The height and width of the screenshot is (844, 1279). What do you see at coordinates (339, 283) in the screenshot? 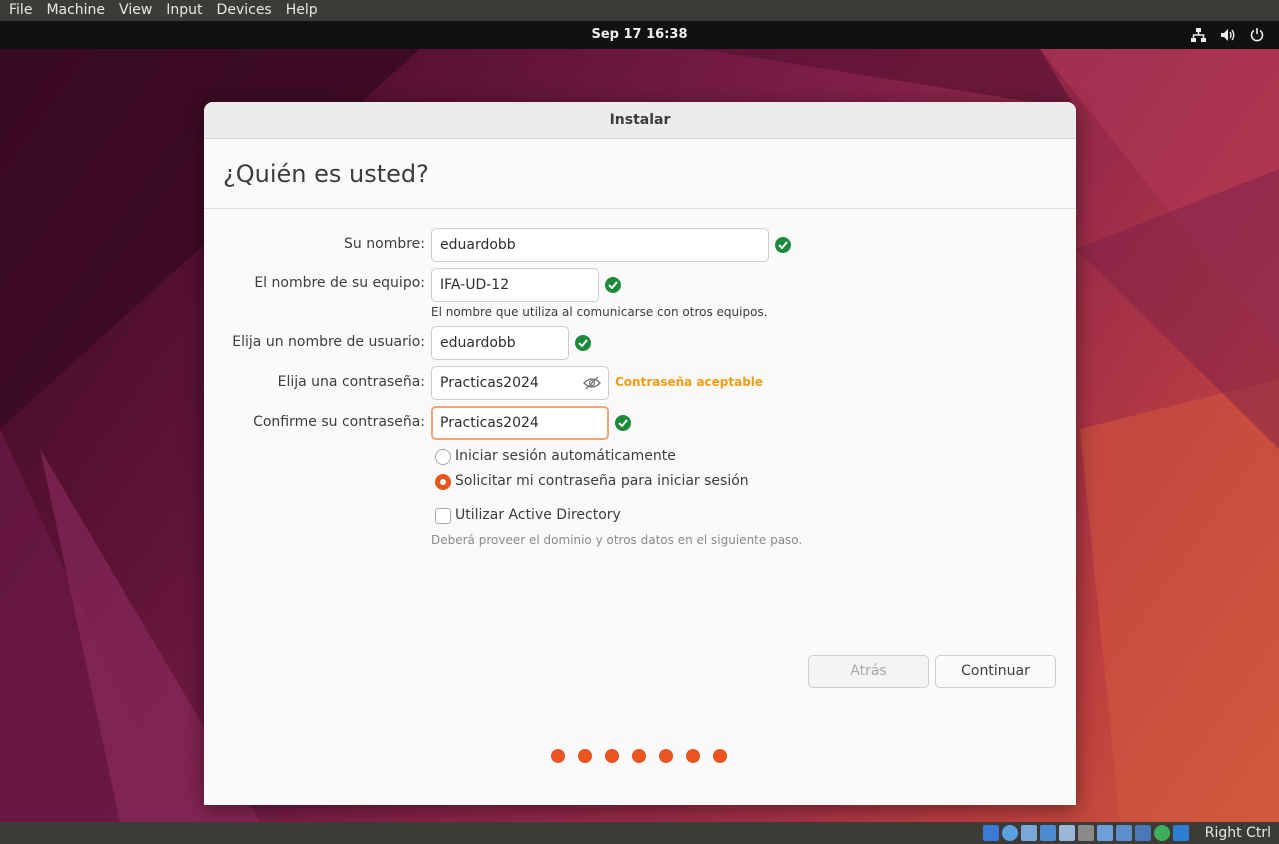
I see `computer-label: El nombre de su equipo:` at bounding box center [339, 283].